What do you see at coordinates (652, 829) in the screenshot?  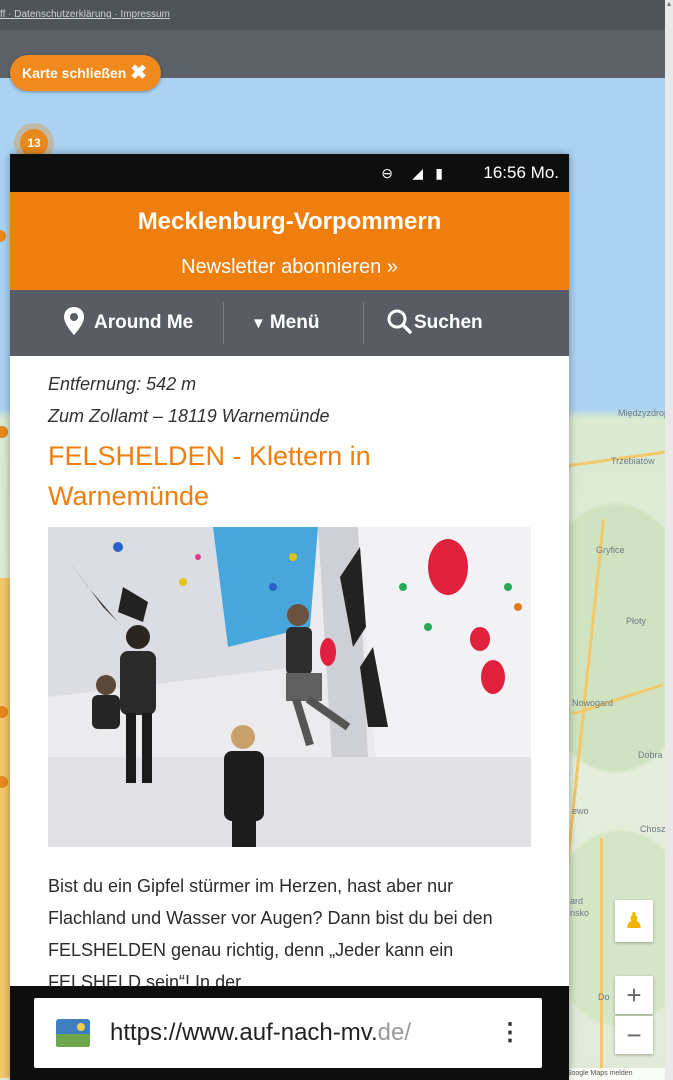 I see `map-label: Choszczno` at bounding box center [652, 829].